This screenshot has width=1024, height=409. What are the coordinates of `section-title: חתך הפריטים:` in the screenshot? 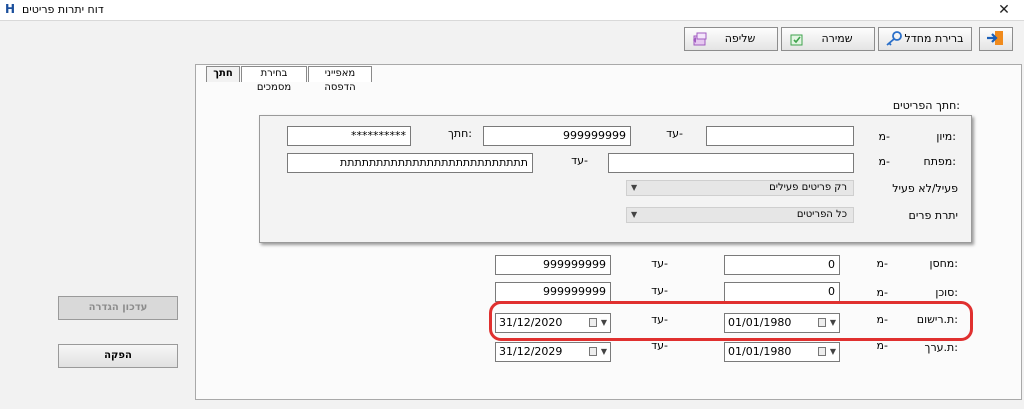 It's located at (926, 105).